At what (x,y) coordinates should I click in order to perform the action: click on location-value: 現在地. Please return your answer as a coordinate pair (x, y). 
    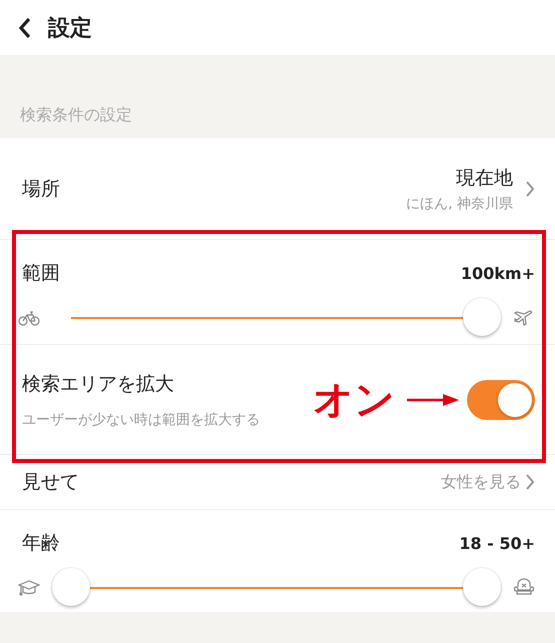
    Looking at the image, I should click on (484, 178).